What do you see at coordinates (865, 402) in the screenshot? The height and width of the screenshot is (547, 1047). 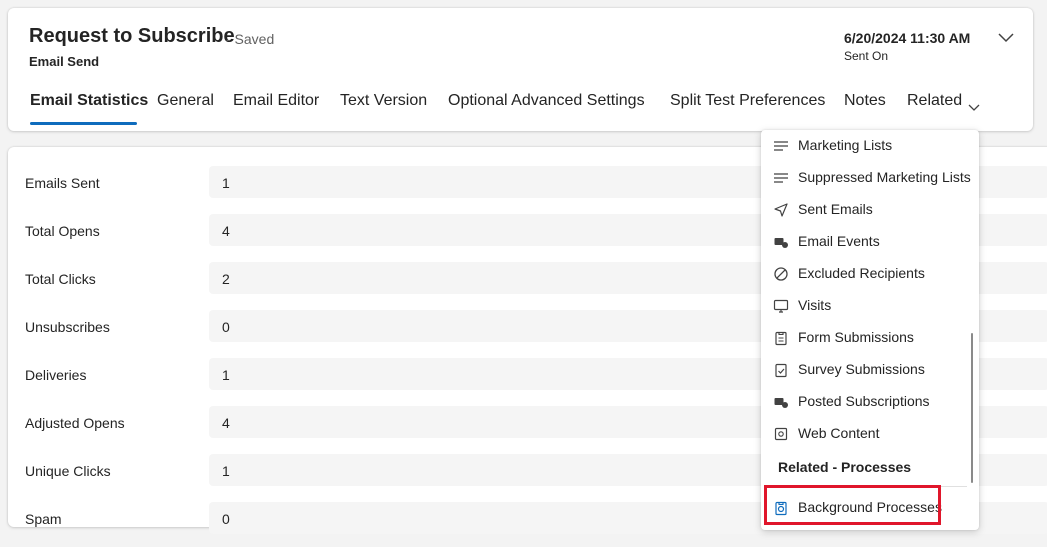 I see `menu-item-posted-subscriptions: Posted Subscriptions` at bounding box center [865, 402].